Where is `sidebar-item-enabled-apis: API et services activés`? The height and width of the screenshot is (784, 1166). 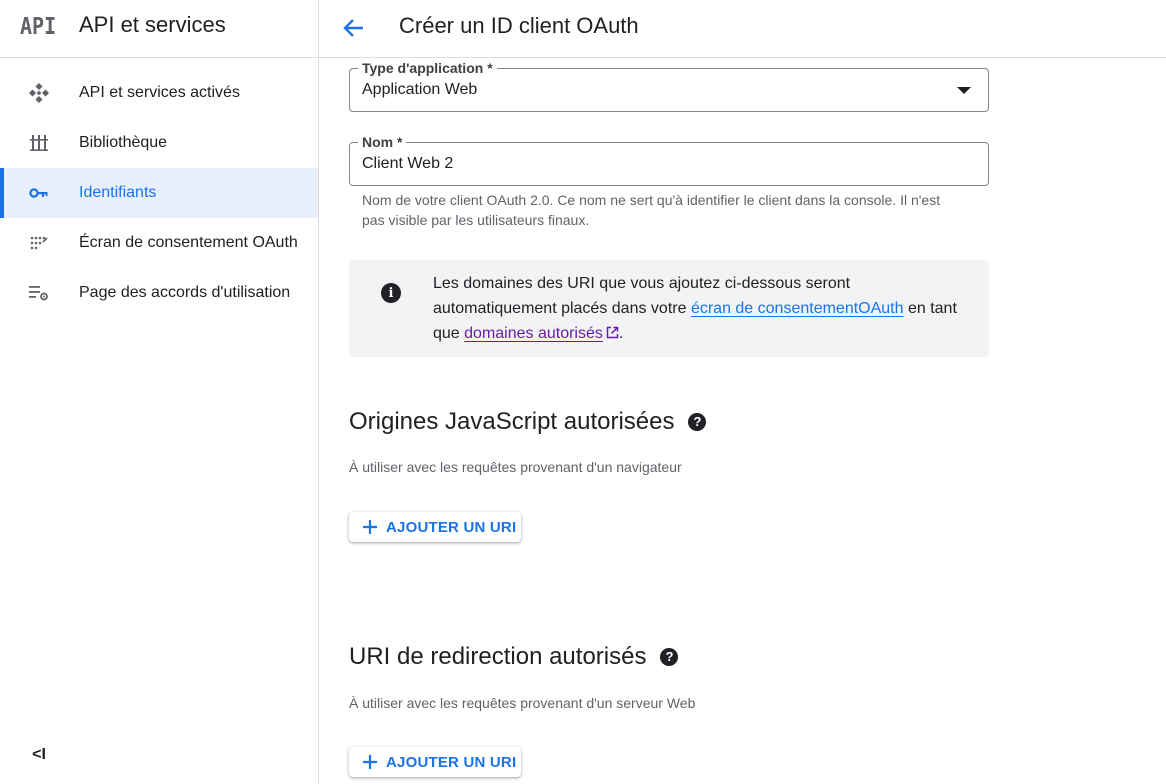
sidebar-item-enabled-apis: API et services activés is located at coordinates (159, 93).